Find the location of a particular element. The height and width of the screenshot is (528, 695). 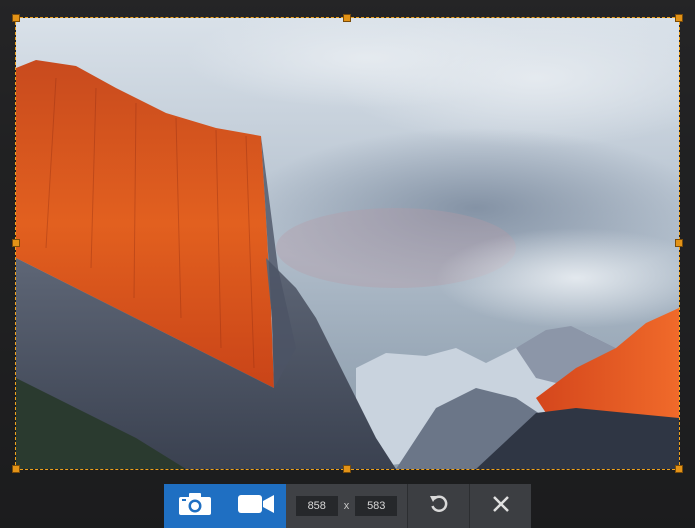

resize-handle-top-left is located at coordinates (16, 18).